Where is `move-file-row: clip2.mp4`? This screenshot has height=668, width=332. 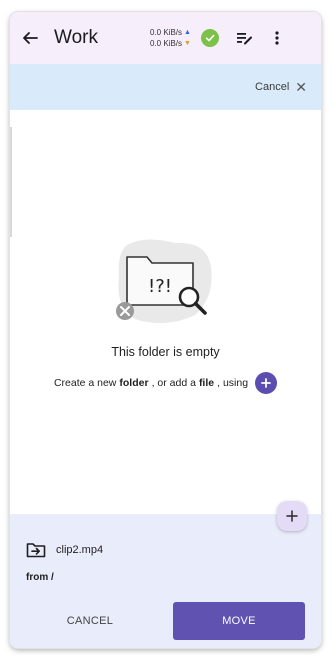 move-file-row: clip2.mp4 is located at coordinates (64, 550).